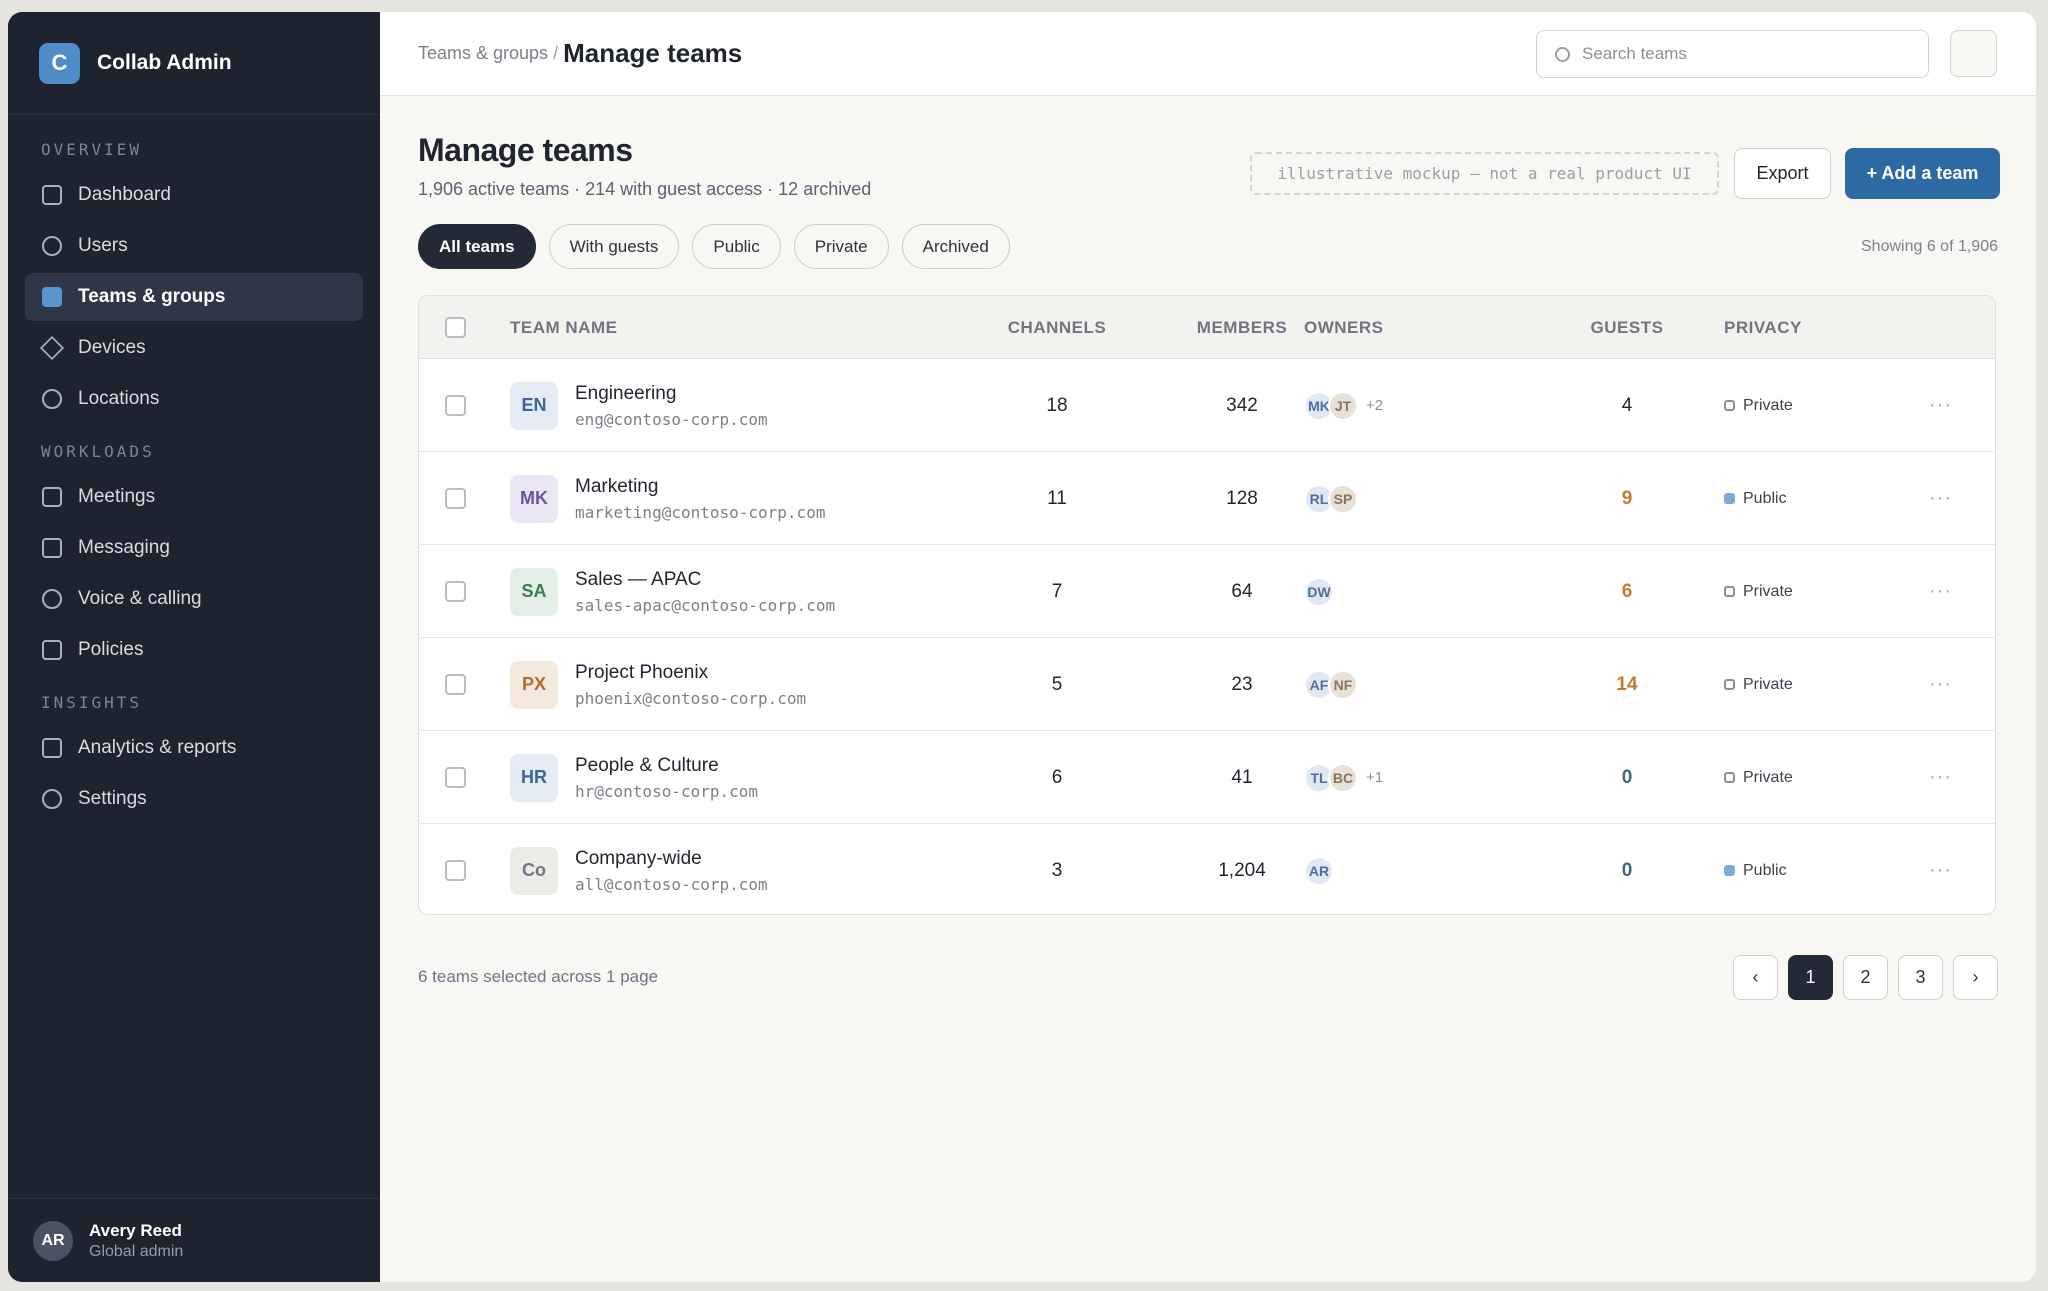 This screenshot has height=1291, width=2048. I want to click on privacy-cell: Private, so click(1758, 684).